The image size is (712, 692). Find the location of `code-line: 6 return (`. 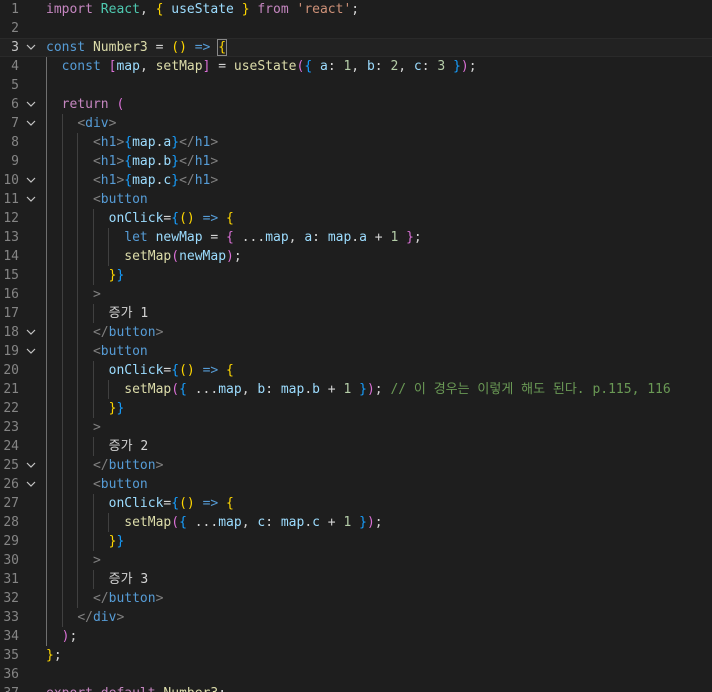

code-line: 6 return ( is located at coordinates (356, 104).